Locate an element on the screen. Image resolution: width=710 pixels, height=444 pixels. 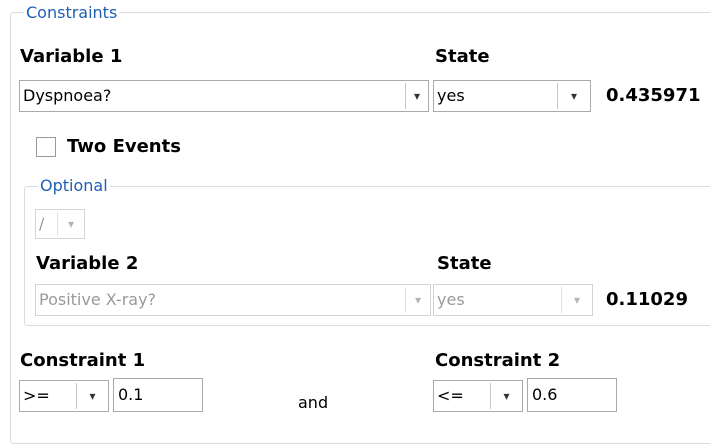
constraint1-value: 0.1 is located at coordinates (131, 394).